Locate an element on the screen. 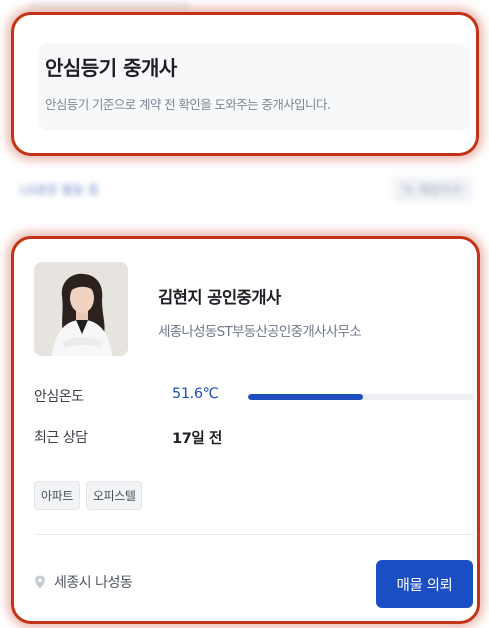  faded-background-row: LG방문 활동 중 % 재방지수 is located at coordinates (246, 189).